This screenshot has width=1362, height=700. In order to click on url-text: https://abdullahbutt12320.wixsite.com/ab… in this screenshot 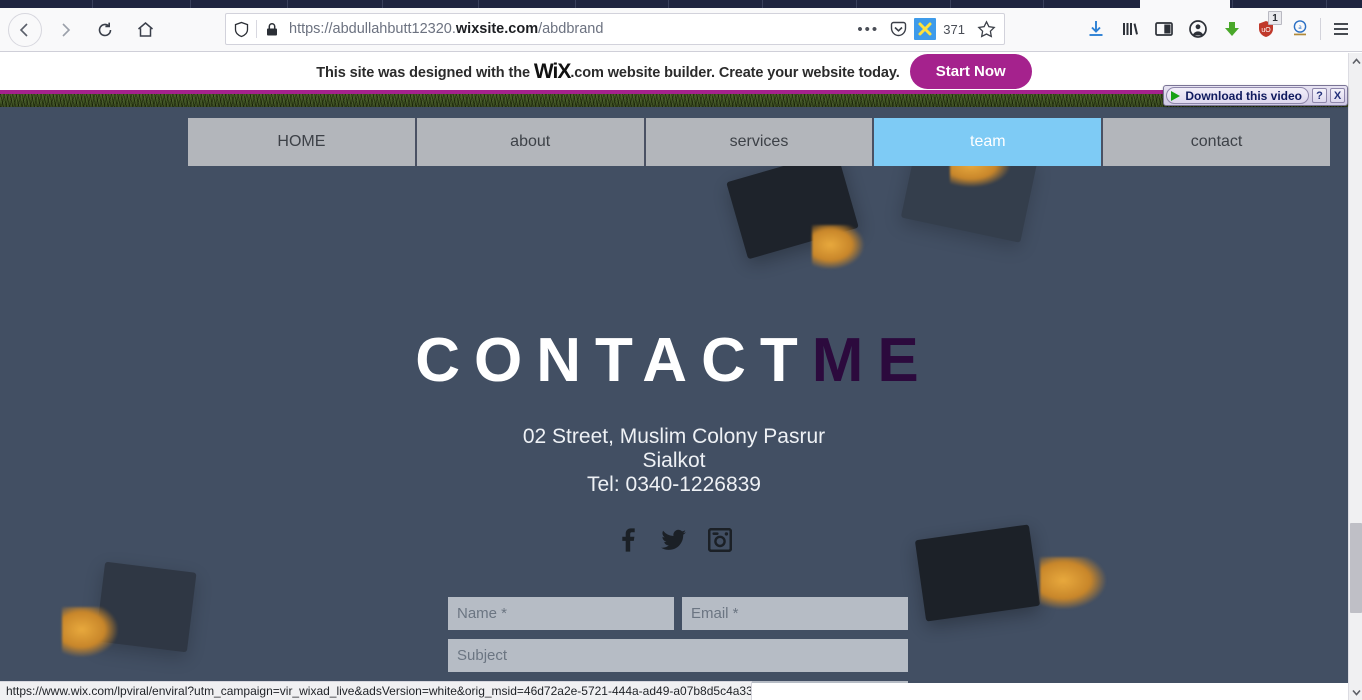, I will do `click(570, 29)`.